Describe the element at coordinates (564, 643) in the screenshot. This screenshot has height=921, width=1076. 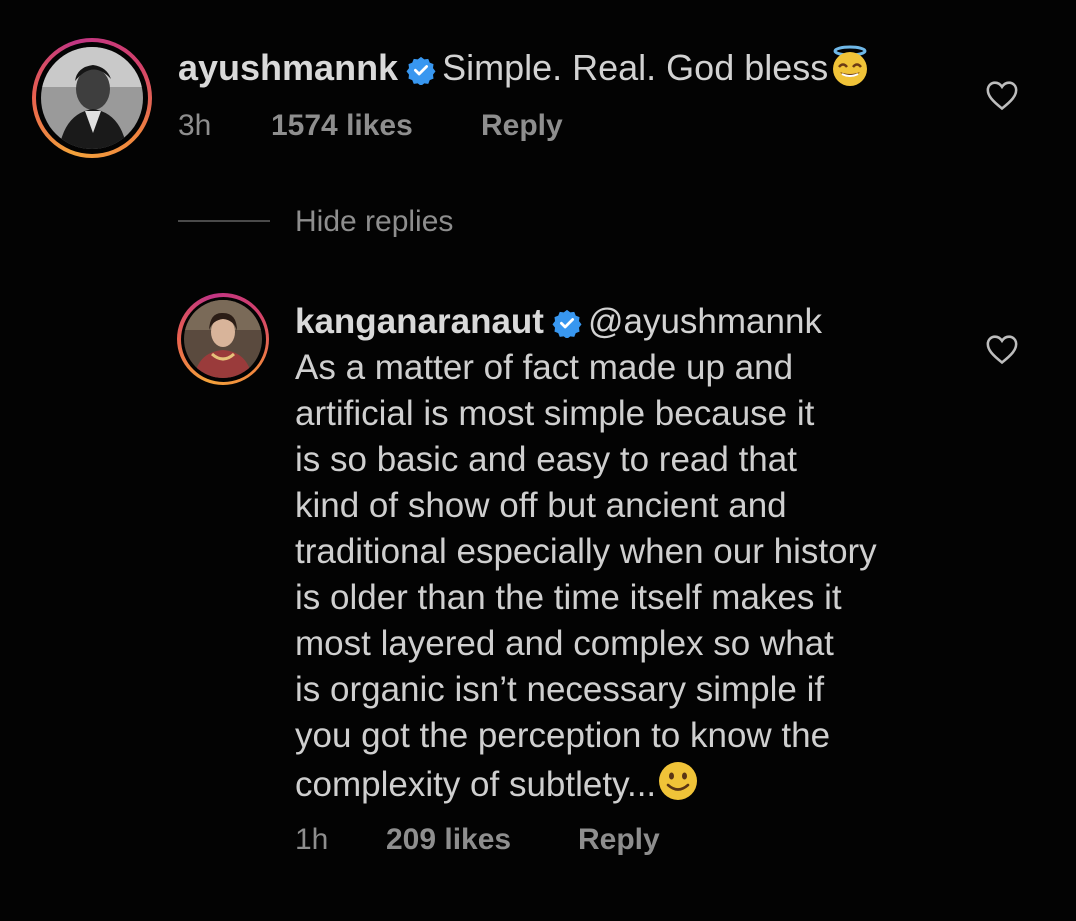
I see `reply-text-line: most layered and complex so what` at that location.